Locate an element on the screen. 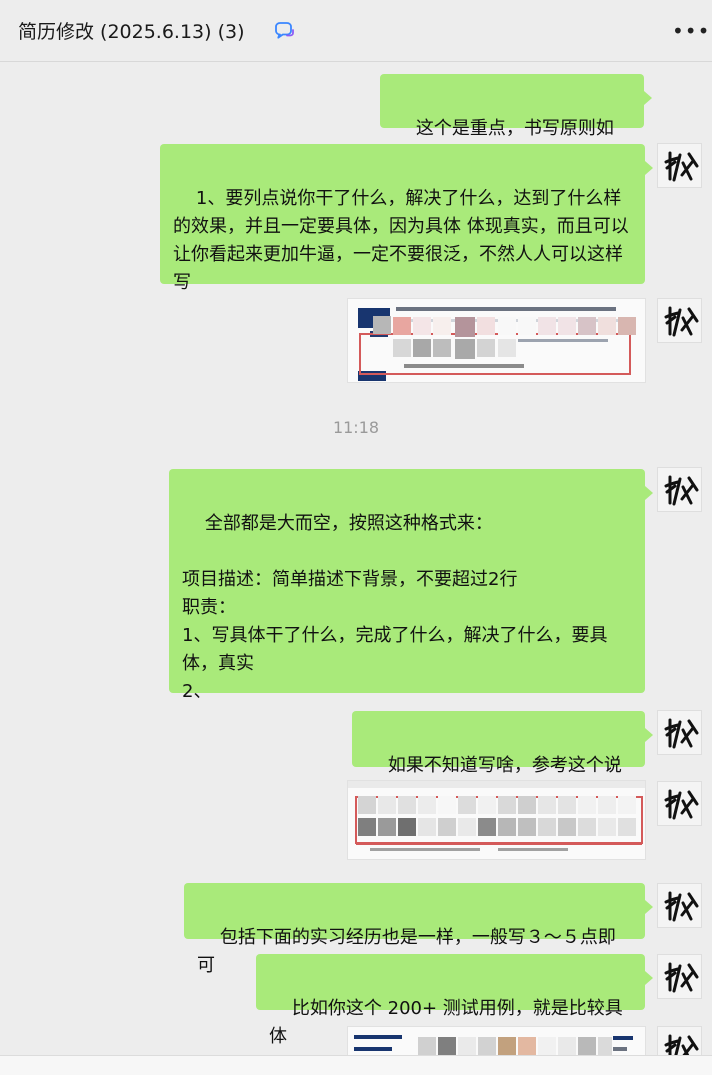  message-bubble: 这个是重点，书写原则如下： is located at coordinates (516, 120).